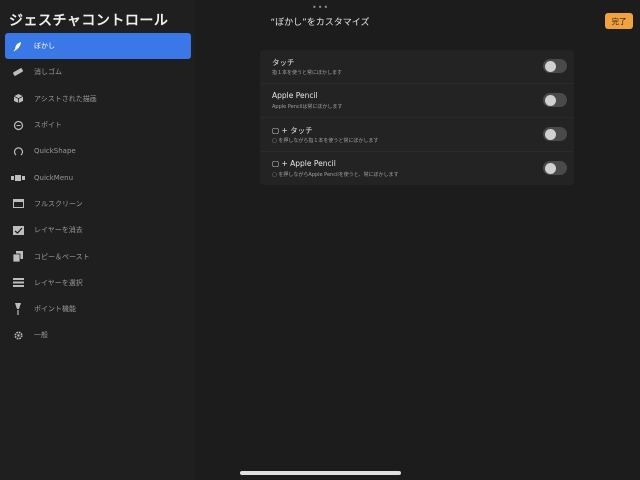  What do you see at coordinates (65, 98) in the screenshot?
I see `sidebar-item-label: アシストされた描画` at bounding box center [65, 98].